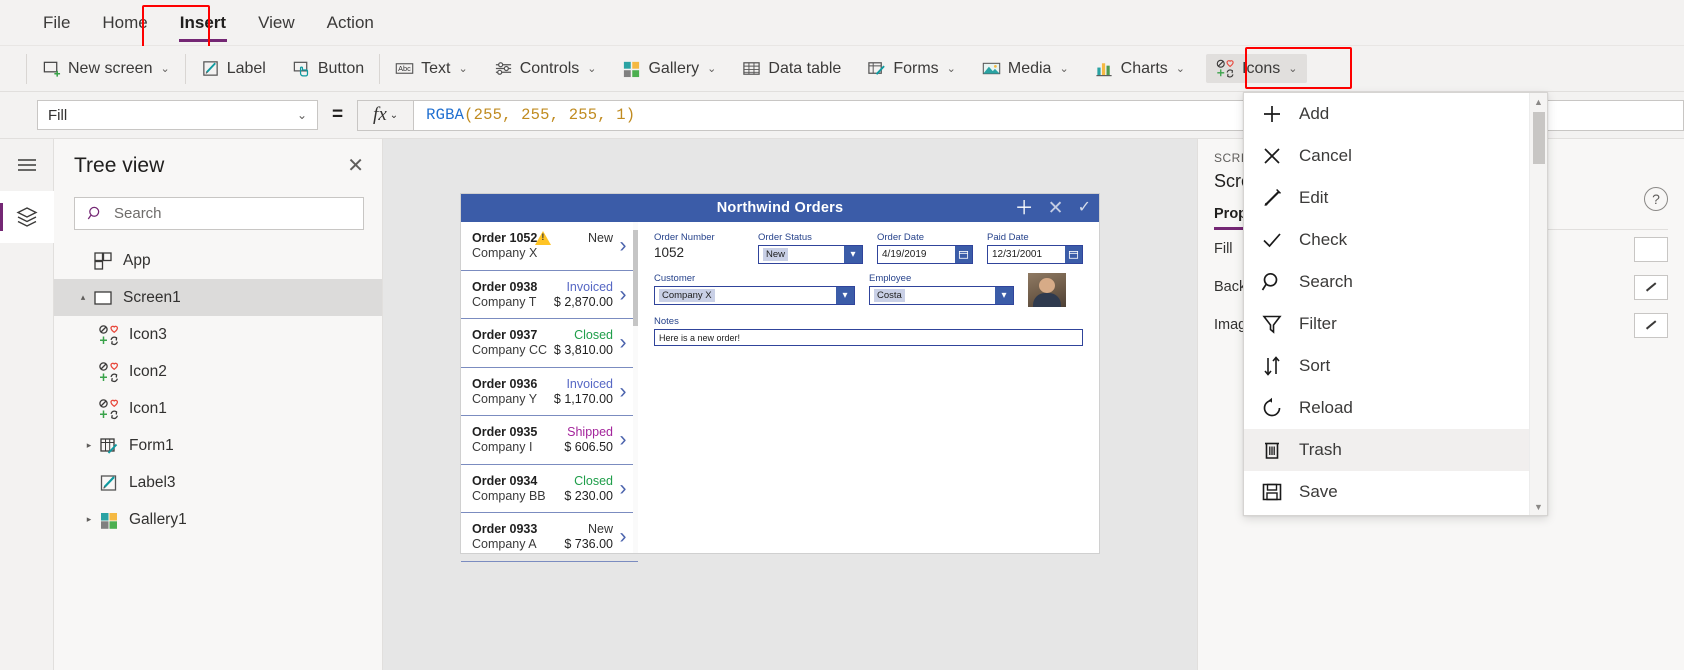 This screenshot has width=1684, height=670. Describe the element at coordinates (218, 371) in the screenshot. I see `tree-node-icon2: Icon2` at that location.